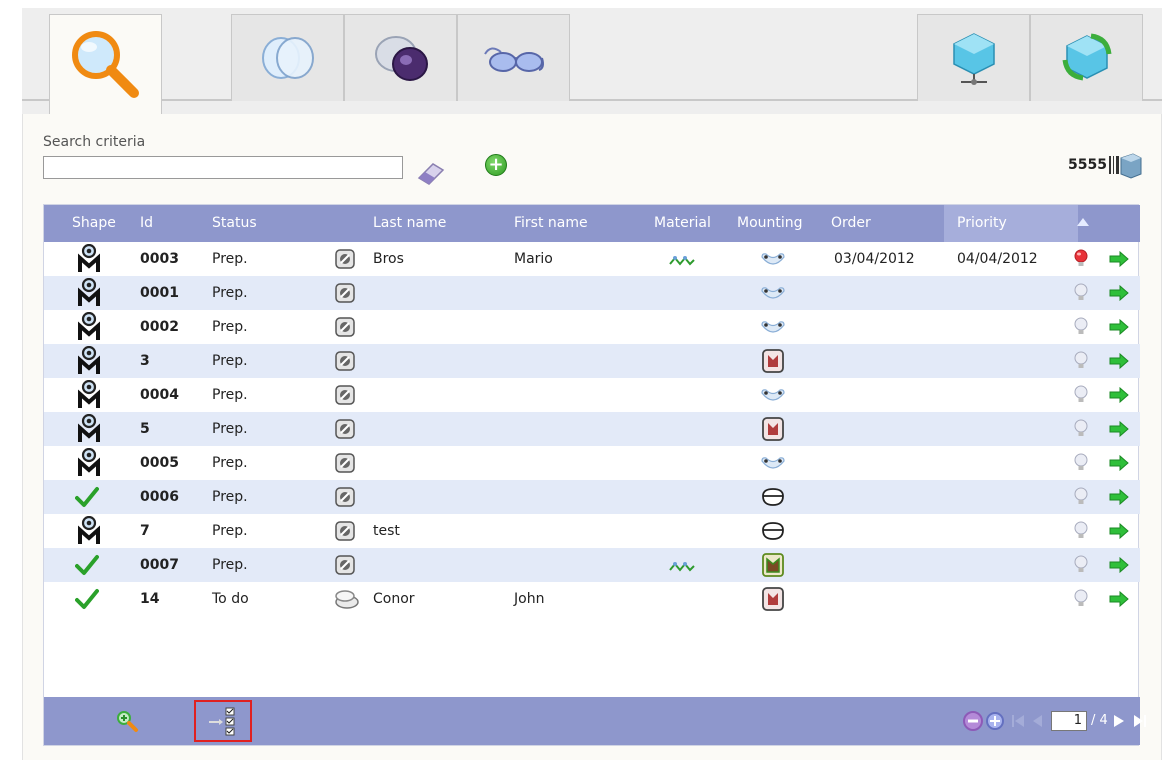  Describe the element at coordinates (770, 223) in the screenshot. I see `col-mounting: Mounting` at that location.